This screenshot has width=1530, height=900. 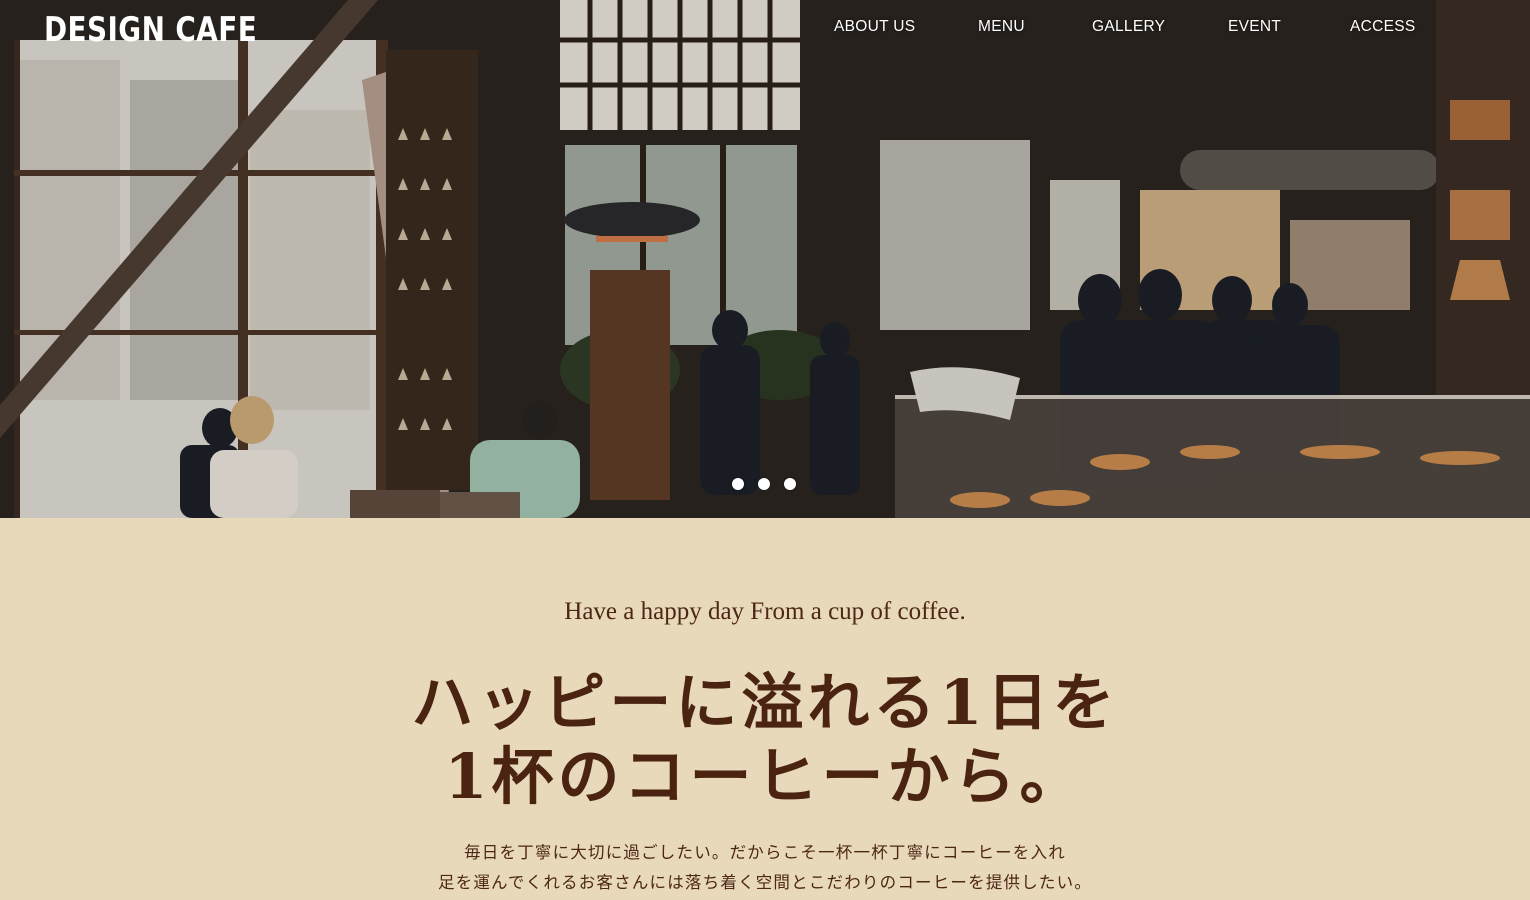 What do you see at coordinates (1128, 27) in the screenshot?
I see `nav-gallery: GALLERY` at bounding box center [1128, 27].